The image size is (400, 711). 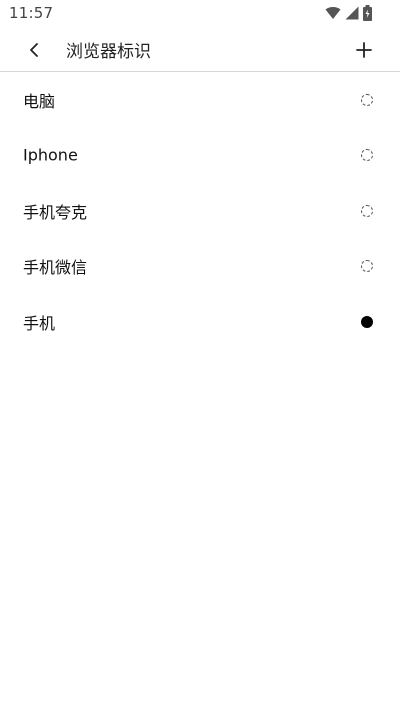 What do you see at coordinates (39, 101) in the screenshot?
I see `list-item-label: 电脑` at bounding box center [39, 101].